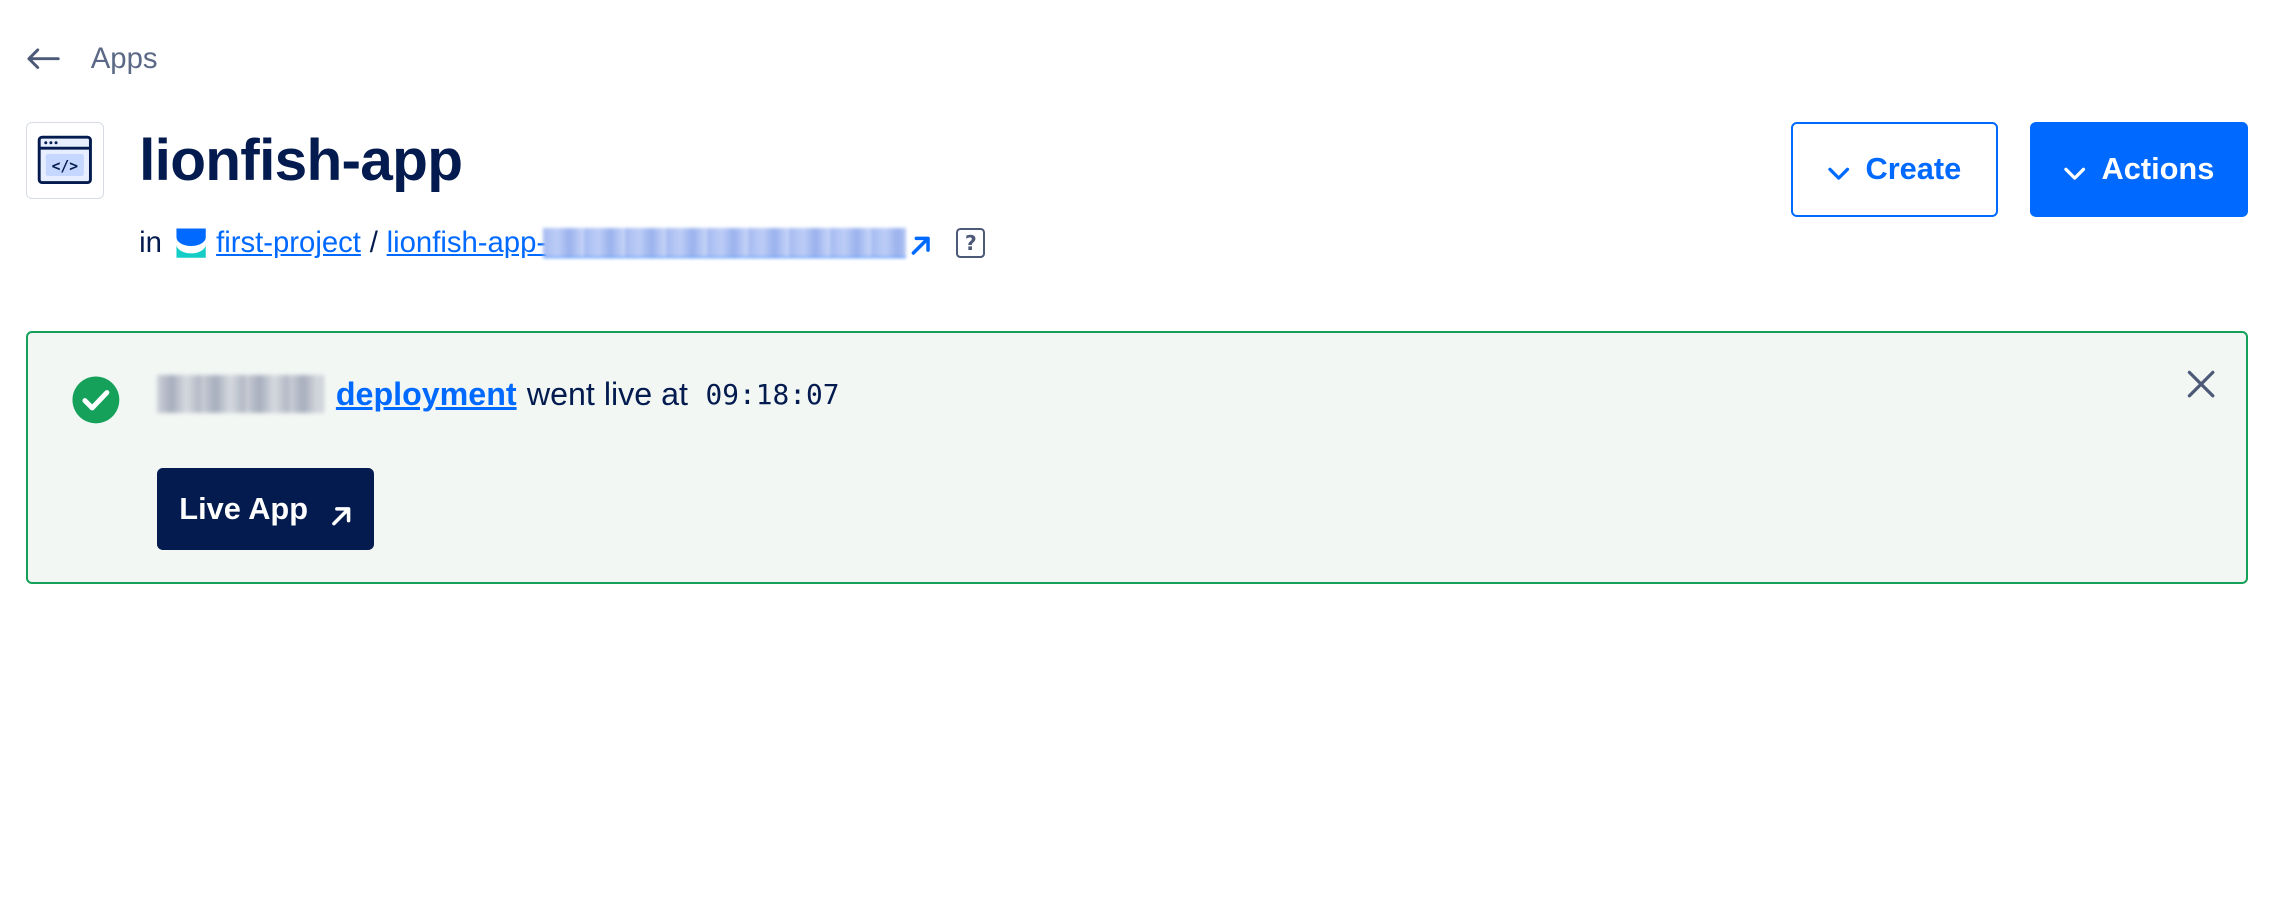  Describe the element at coordinates (288, 243) in the screenshot. I see `project-link: first-project` at that location.